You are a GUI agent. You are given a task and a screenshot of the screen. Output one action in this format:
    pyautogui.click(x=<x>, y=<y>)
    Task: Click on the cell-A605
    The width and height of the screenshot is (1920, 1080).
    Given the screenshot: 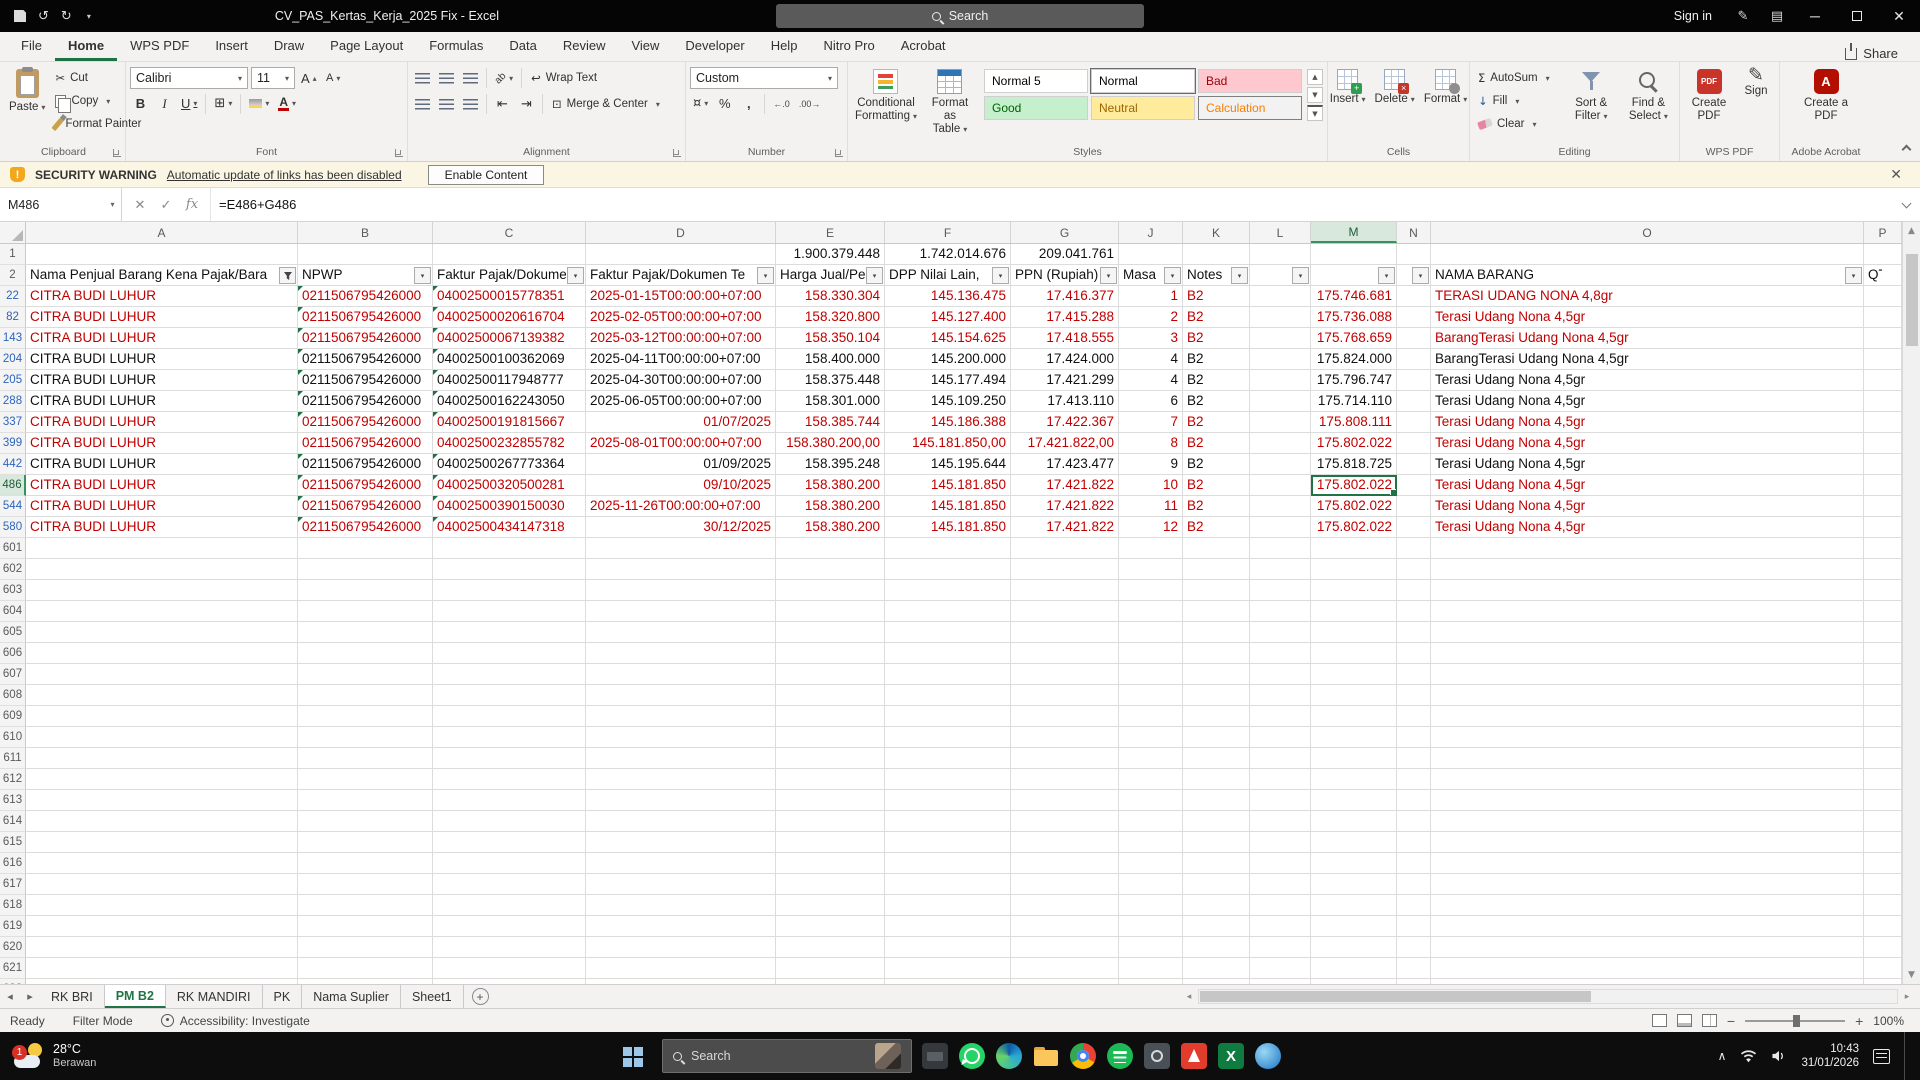 What is the action you would take?
    pyautogui.click(x=162, y=632)
    